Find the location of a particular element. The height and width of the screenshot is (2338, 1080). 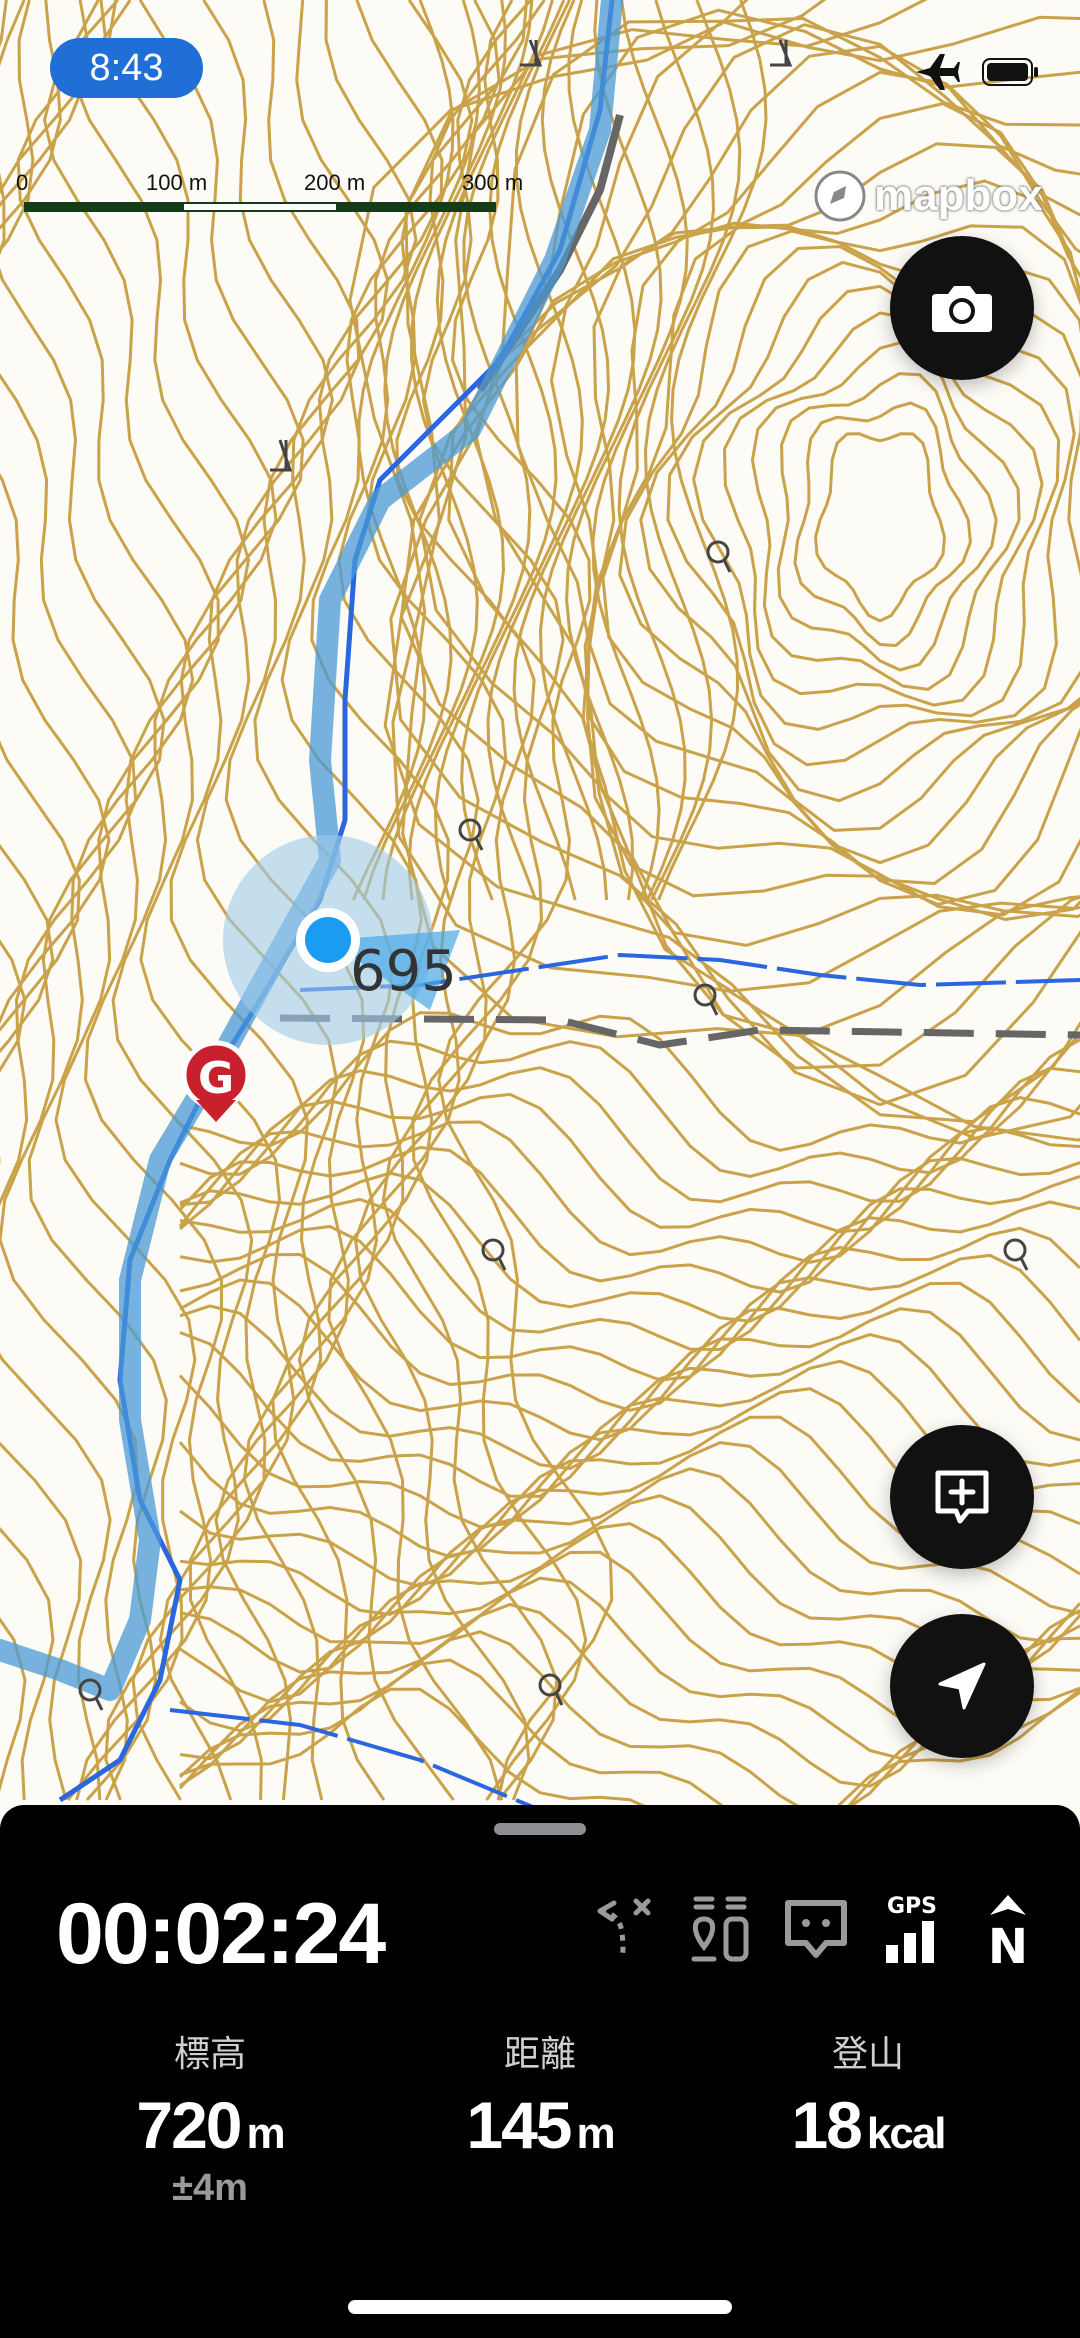

stat-distance: 距離 145 m is located at coordinates (540, 2094).